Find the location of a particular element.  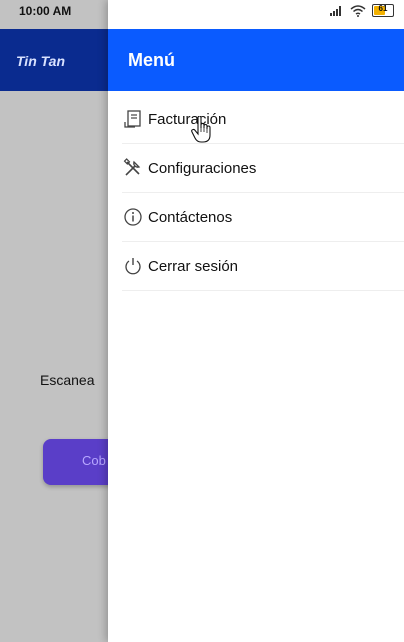

menu-item-facturacion: Facturación is located at coordinates (263, 119).